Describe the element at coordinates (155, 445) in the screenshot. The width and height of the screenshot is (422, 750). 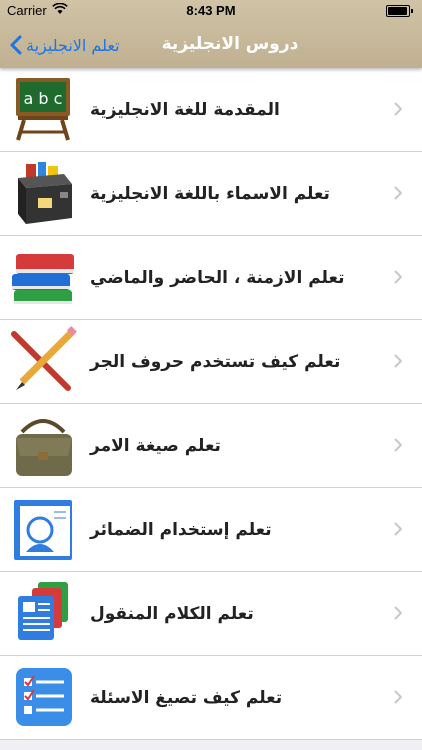
I see `lesson-label: تعلم صيغة الامر` at that location.